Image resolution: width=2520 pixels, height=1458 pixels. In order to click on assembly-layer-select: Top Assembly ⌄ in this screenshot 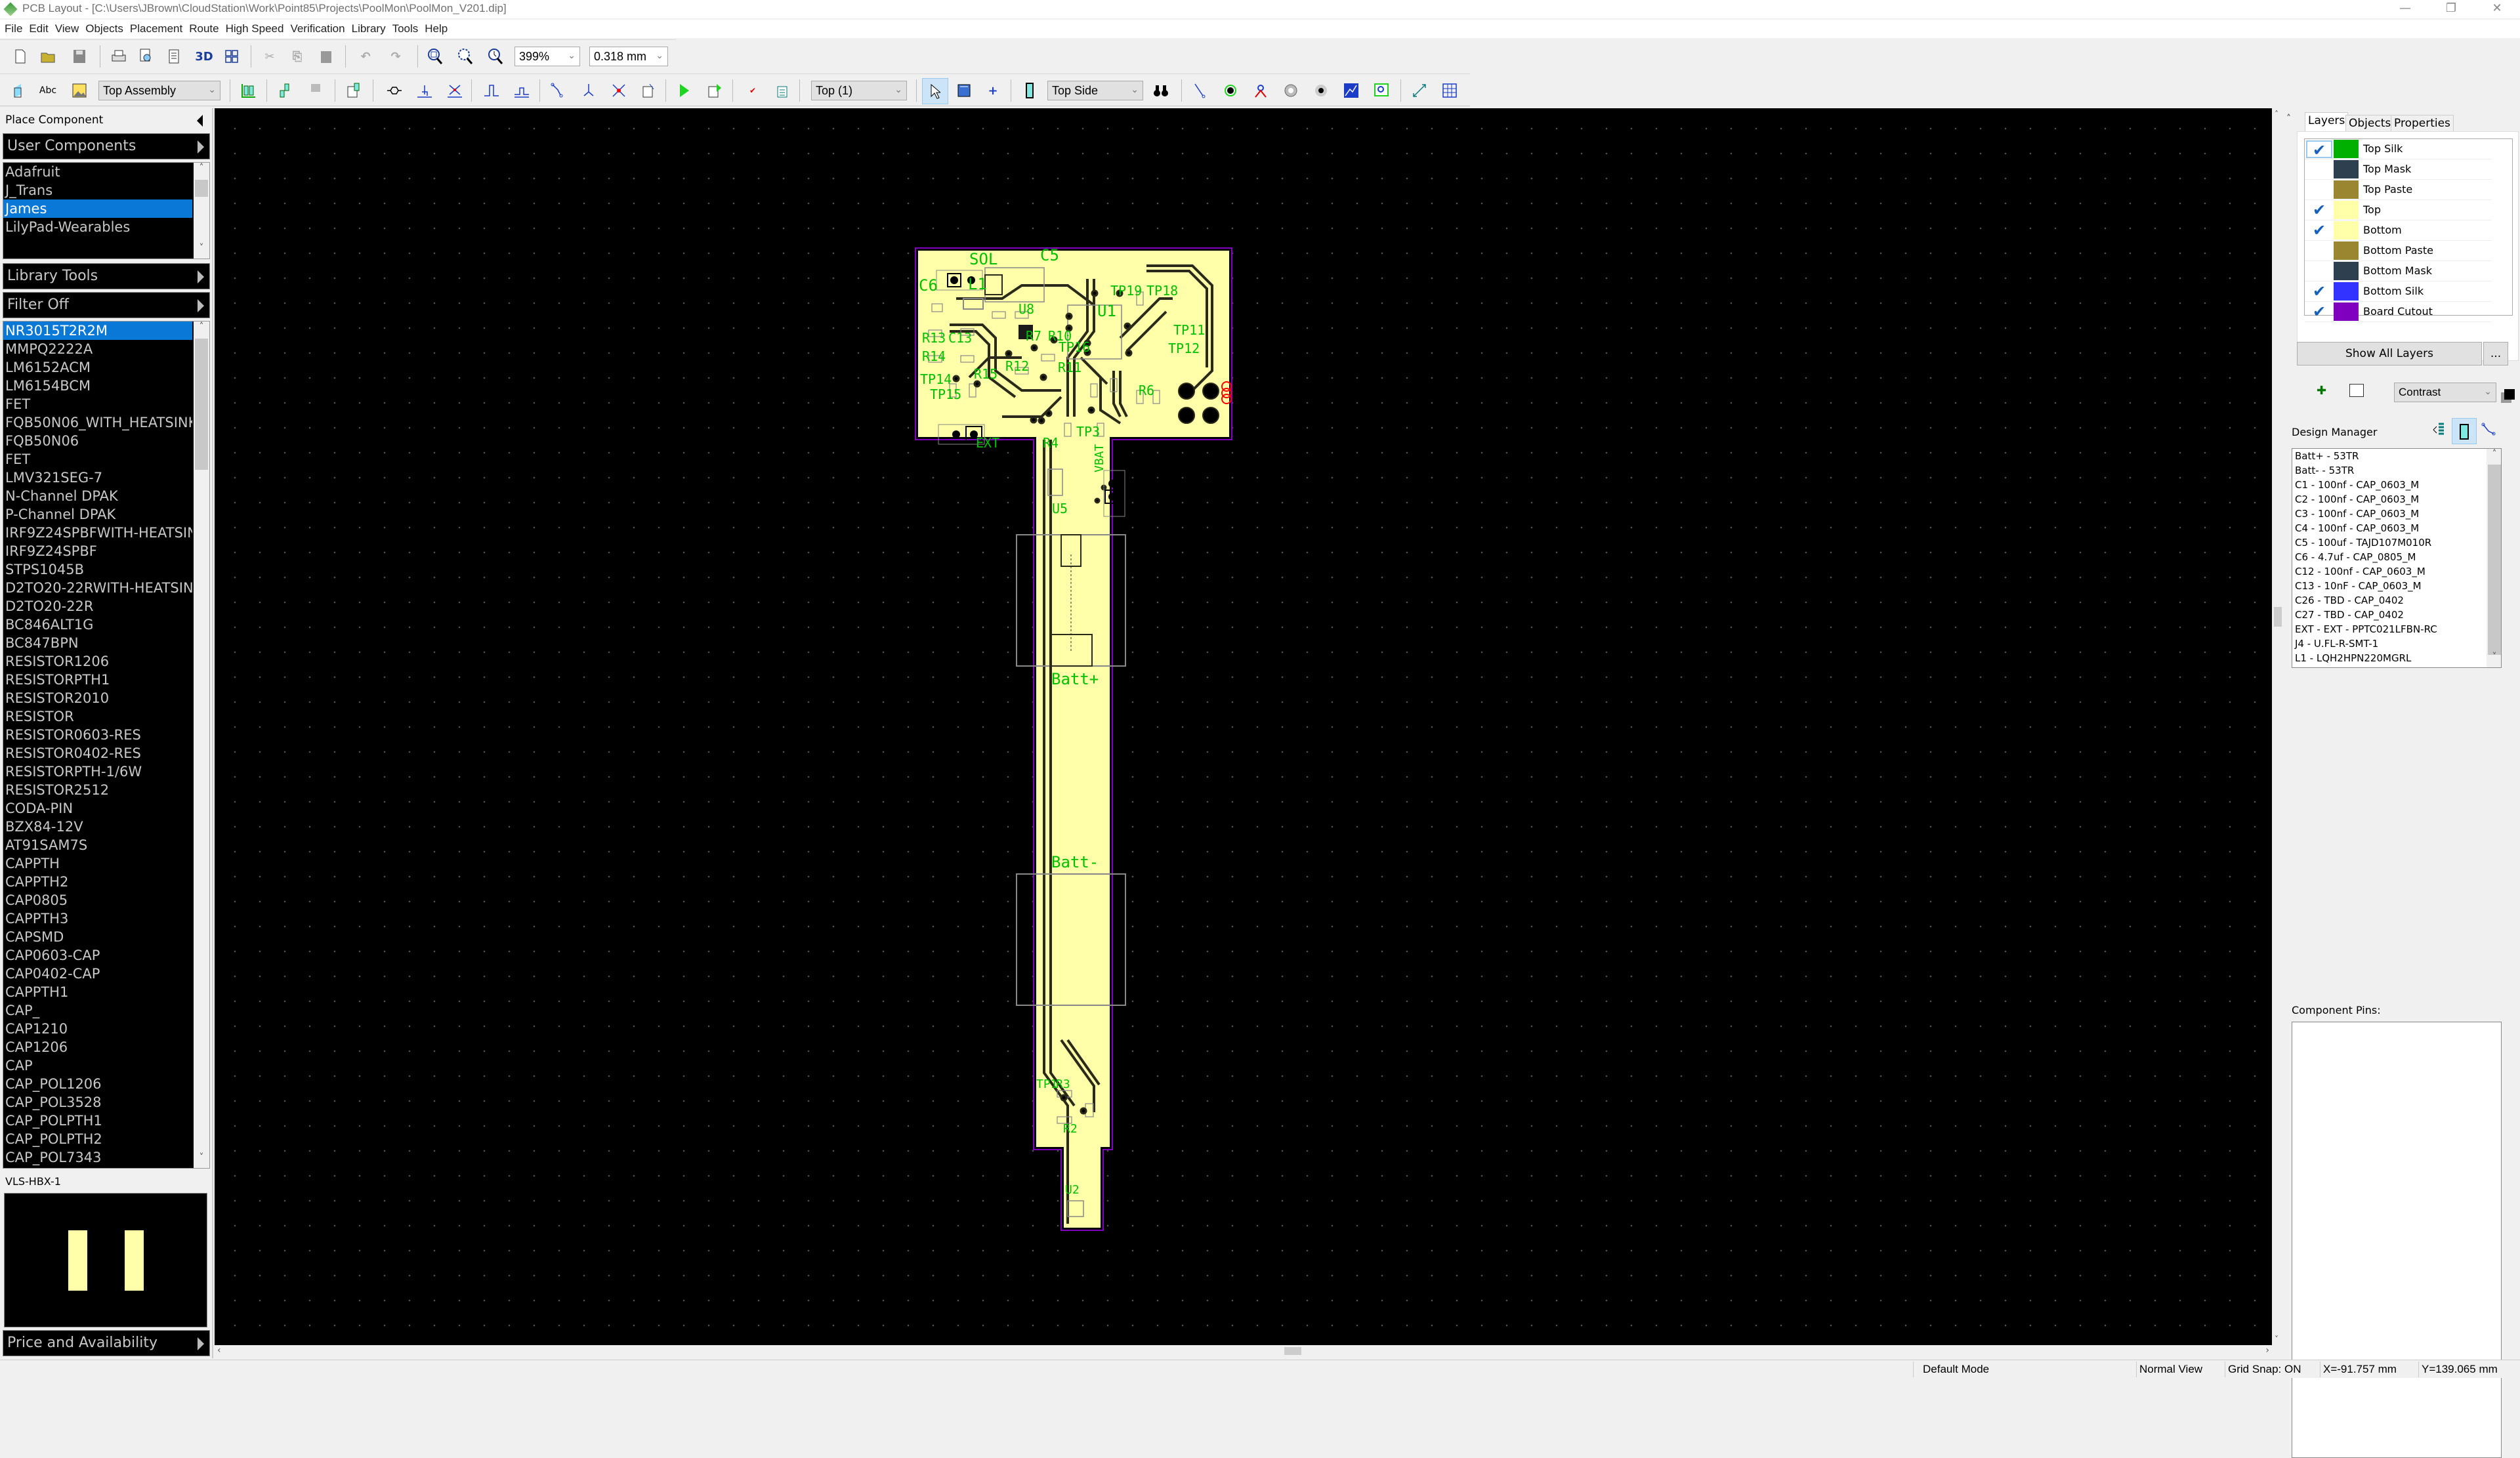, I will do `click(159, 90)`.